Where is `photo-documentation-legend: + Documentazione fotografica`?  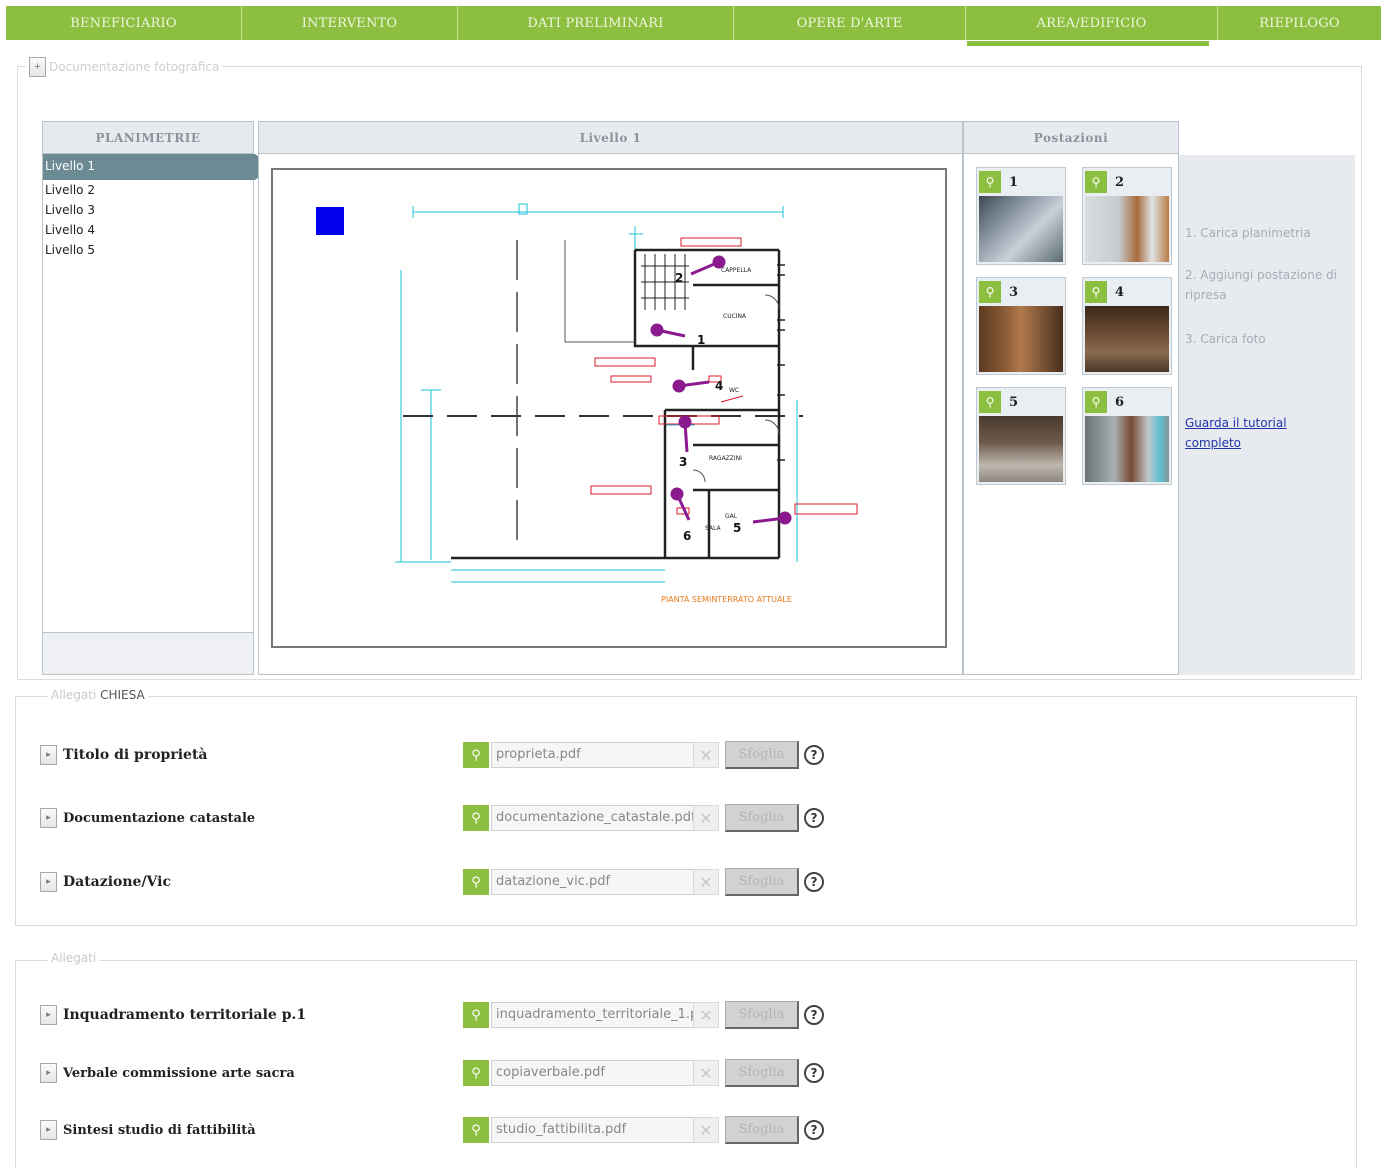
photo-documentation-legend: + Documentazione fotografica is located at coordinates (124, 67).